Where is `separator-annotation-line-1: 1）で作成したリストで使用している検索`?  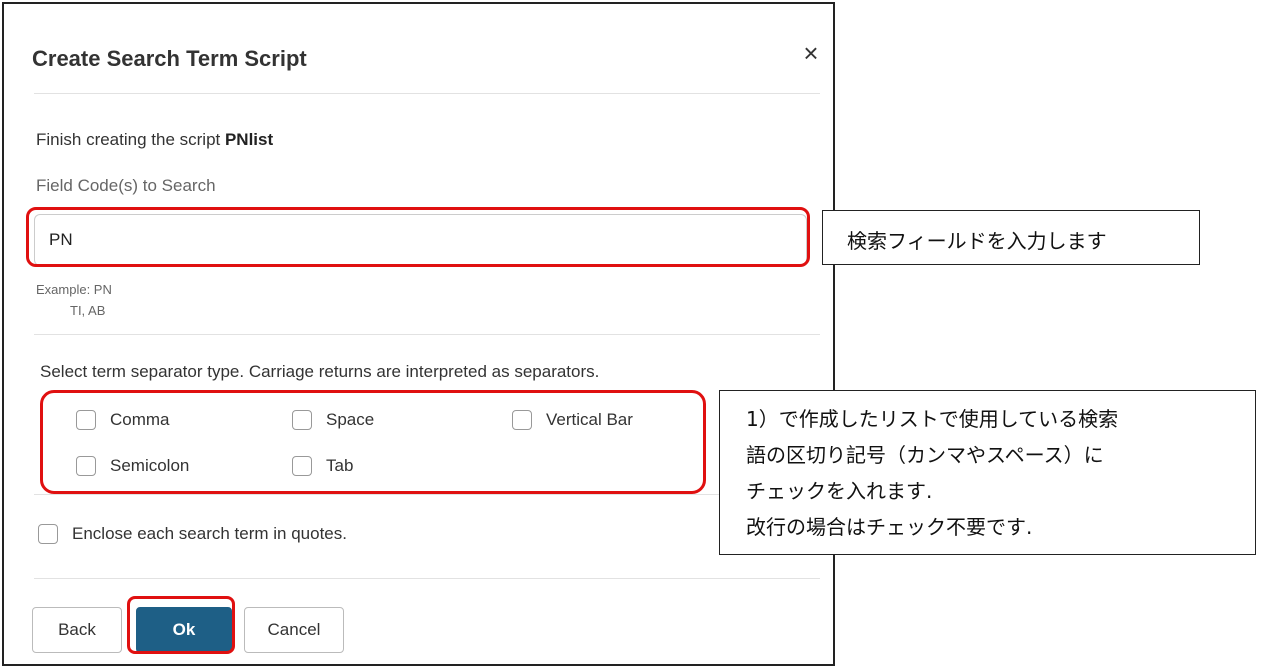
separator-annotation-line-1: 1）で作成したリストで使用している検索 is located at coordinates (932, 419).